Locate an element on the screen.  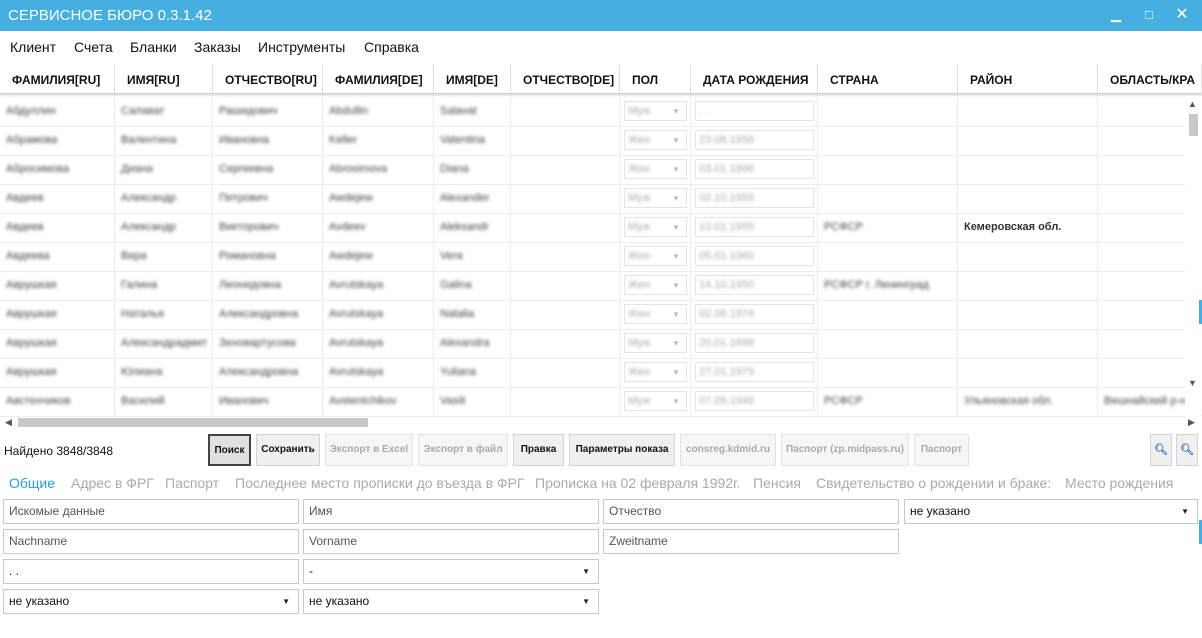
birth-date-cell-input: 02.10.1959 is located at coordinates (754, 198).